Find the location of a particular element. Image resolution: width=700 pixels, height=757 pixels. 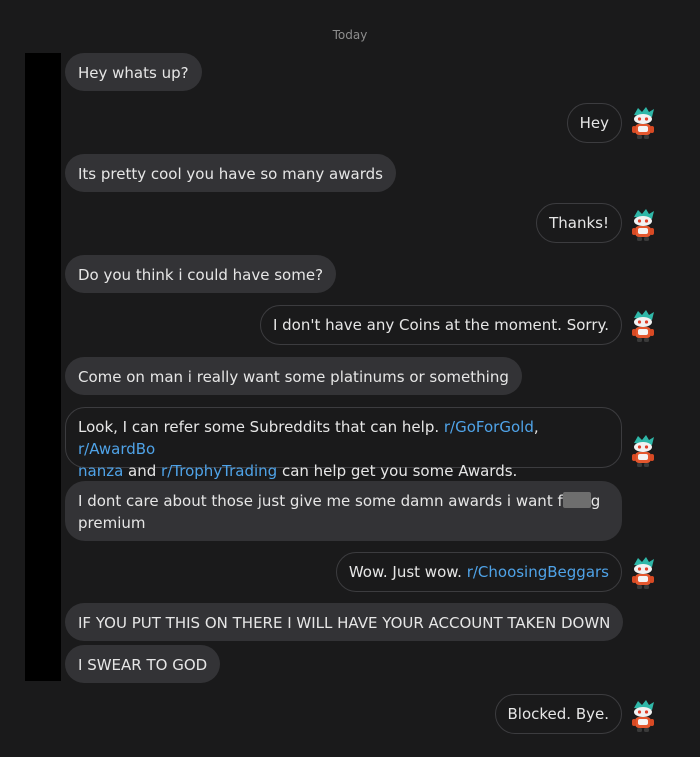

incoming-message: Hey whats up? is located at coordinates (133, 72).